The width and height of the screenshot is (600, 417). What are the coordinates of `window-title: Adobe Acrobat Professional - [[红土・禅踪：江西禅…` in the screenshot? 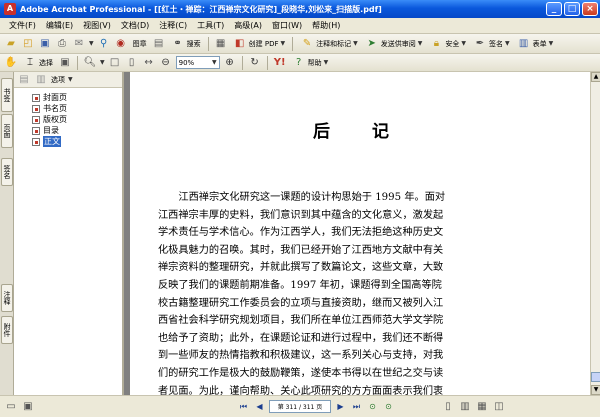 It's located at (201, 9).